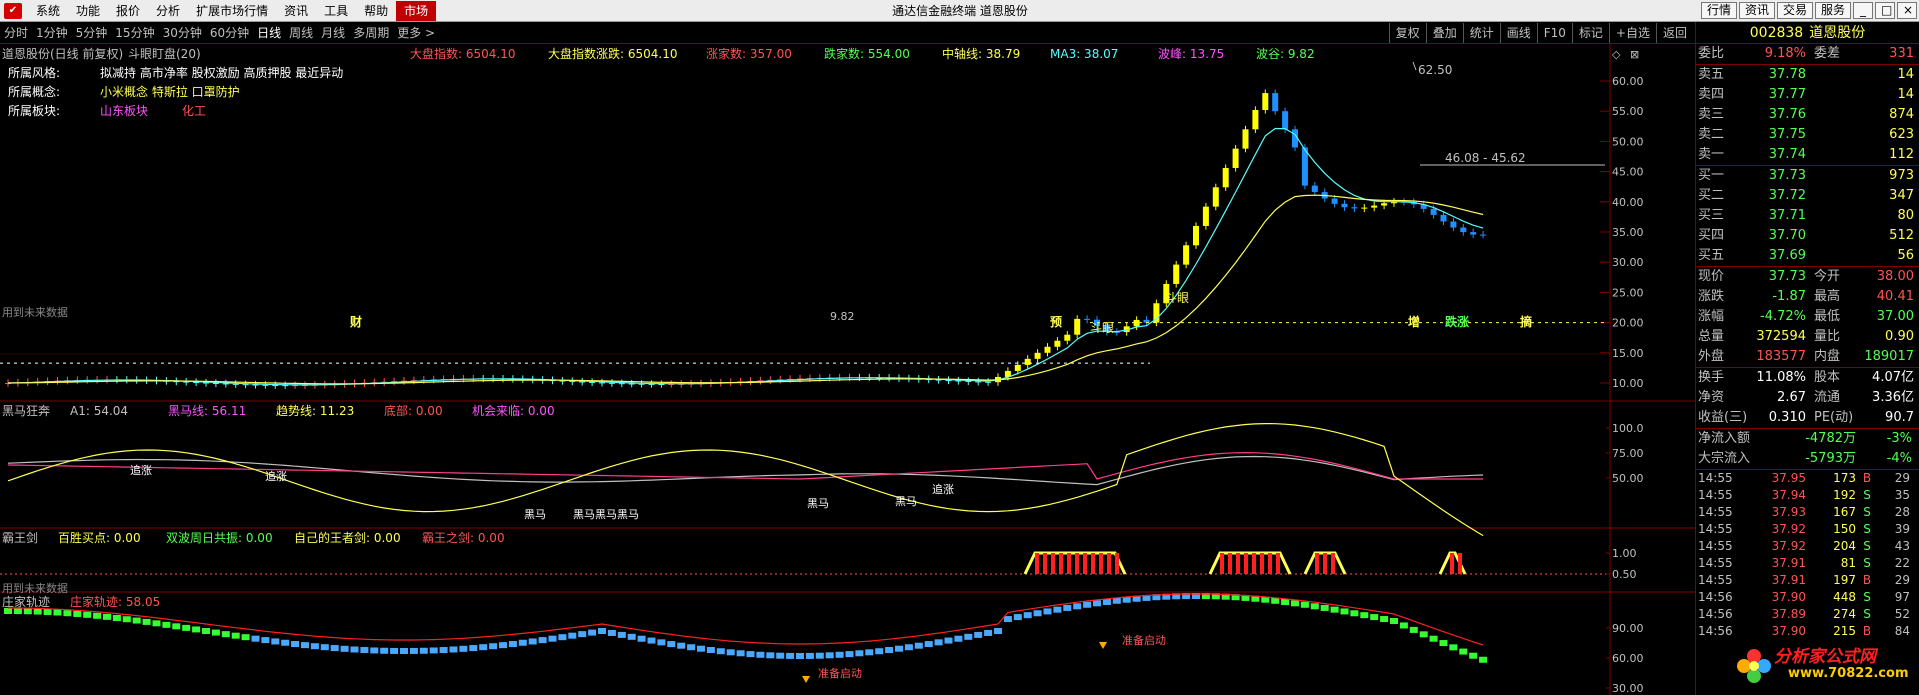 The height and width of the screenshot is (695, 1919). I want to click on trend-line, so click(745, 479).